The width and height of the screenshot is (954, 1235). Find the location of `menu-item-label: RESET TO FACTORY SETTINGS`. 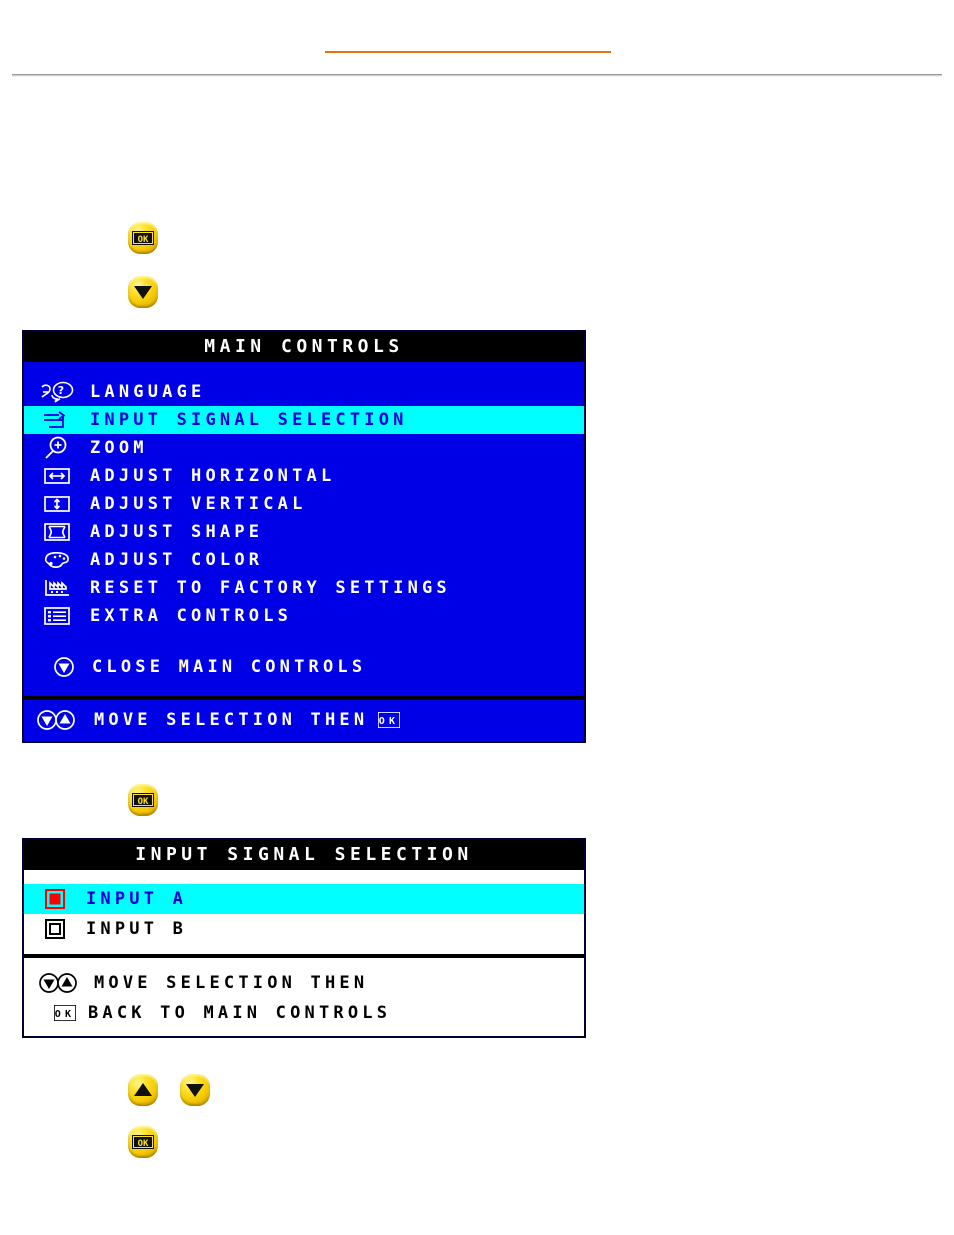

menu-item-label: RESET TO FACTORY SETTINGS is located at coordinates (270, 588).